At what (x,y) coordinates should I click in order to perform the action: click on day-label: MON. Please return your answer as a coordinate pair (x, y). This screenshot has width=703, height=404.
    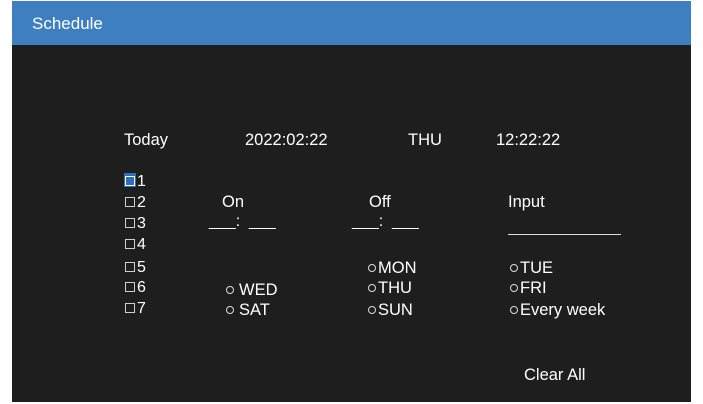
    Looking at the image, I should click on (397, 268).